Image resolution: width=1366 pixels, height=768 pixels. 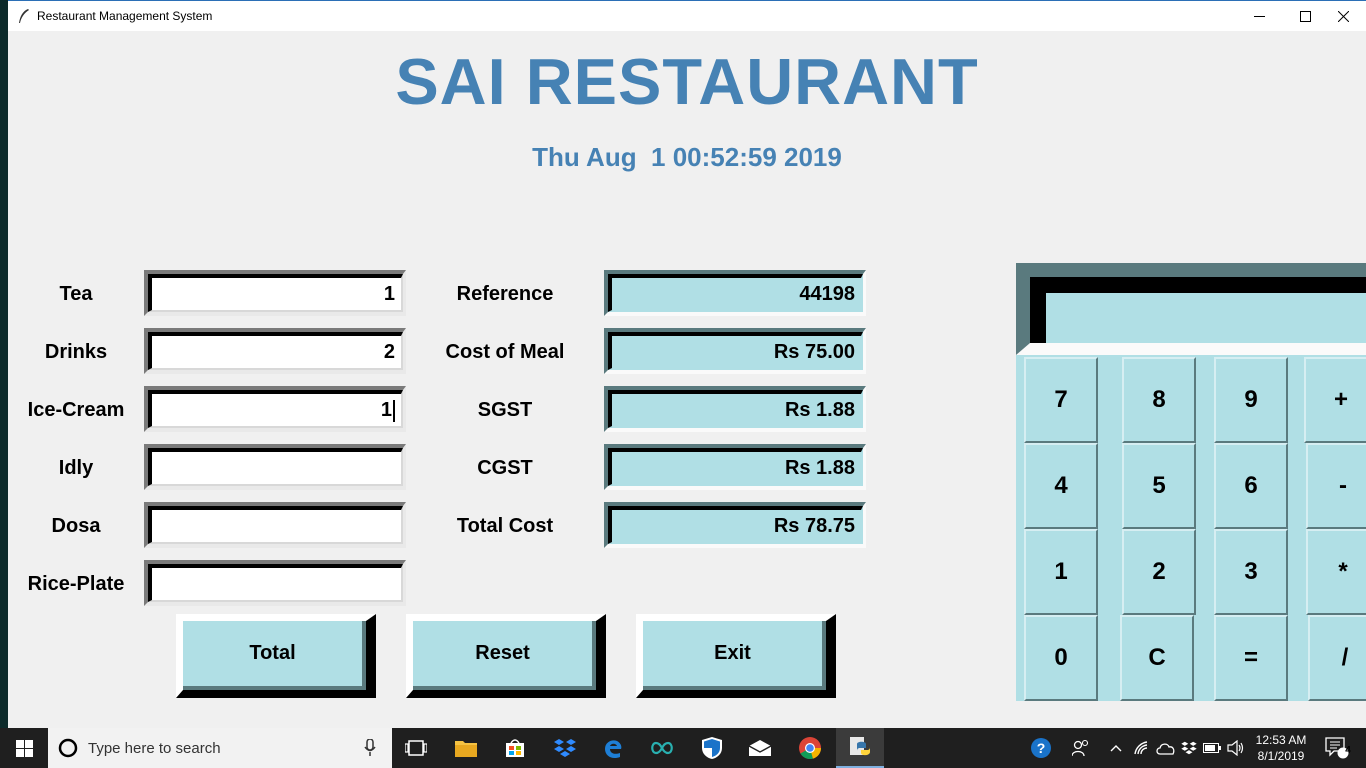 What do you see at coordinates (1348, 750) in the screenshot?
I see `notification-count: 4` at bounding box center [1348, 750].